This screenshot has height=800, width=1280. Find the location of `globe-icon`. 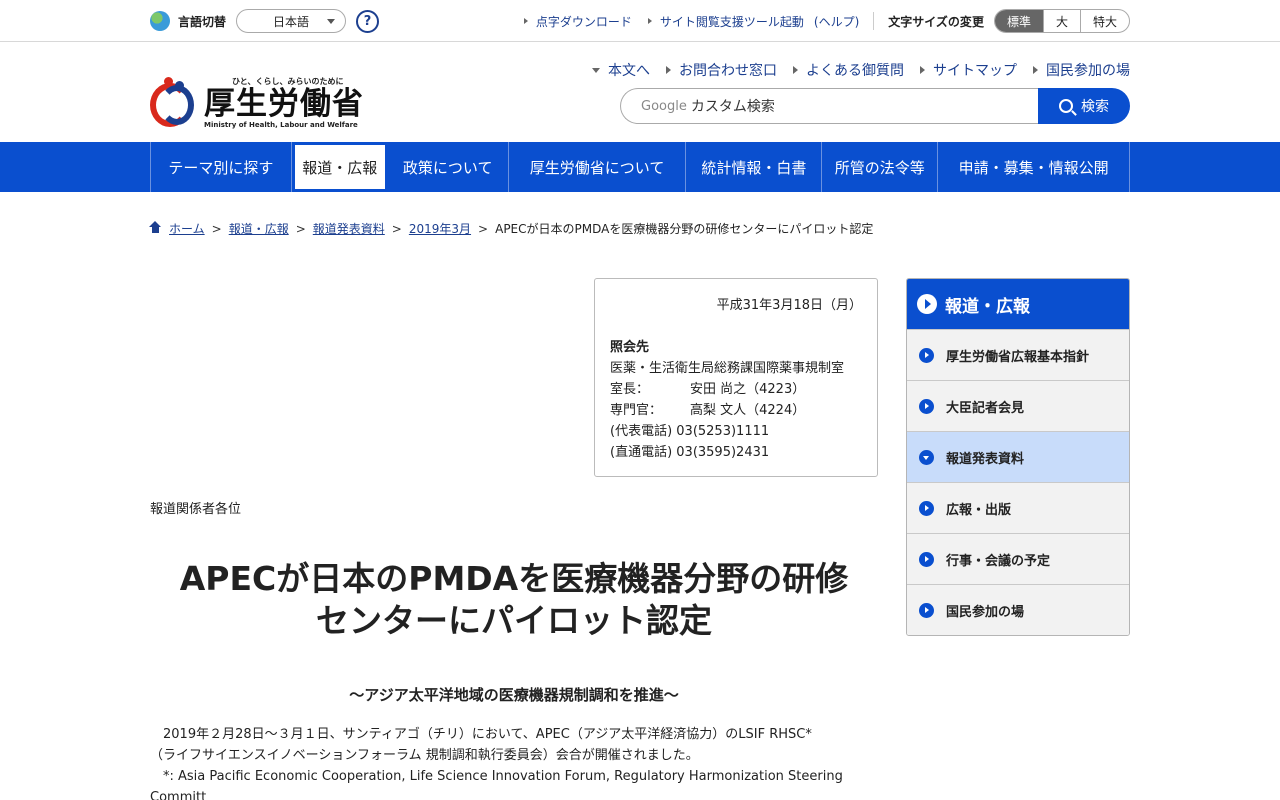

globe-icon is located at coordinates (160, 21).